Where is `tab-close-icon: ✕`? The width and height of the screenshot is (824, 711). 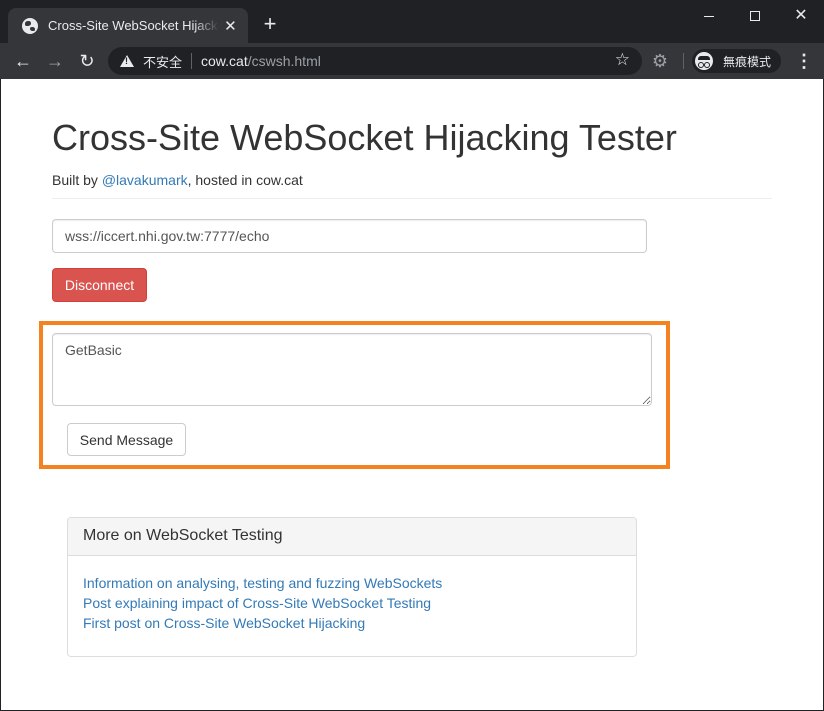
tab-close-icon: ✕ is located at coordinates (230, 26).